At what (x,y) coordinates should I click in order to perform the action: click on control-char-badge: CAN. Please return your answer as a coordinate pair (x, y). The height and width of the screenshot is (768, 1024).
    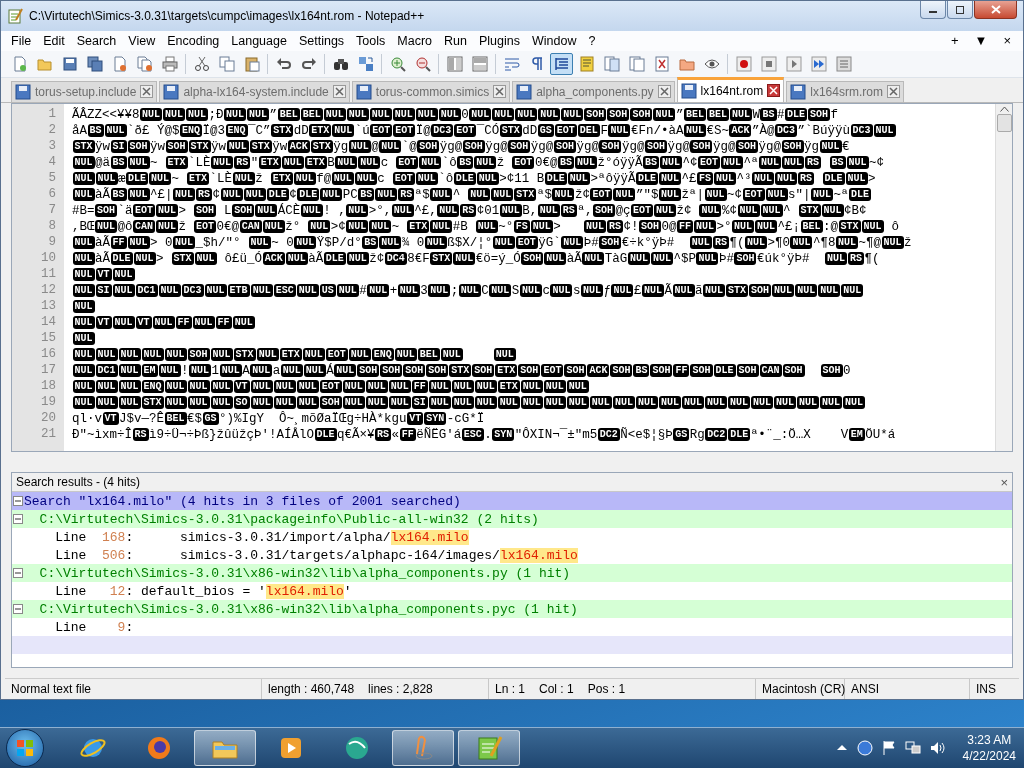
    Looking at the image, I should click on (250, 227).